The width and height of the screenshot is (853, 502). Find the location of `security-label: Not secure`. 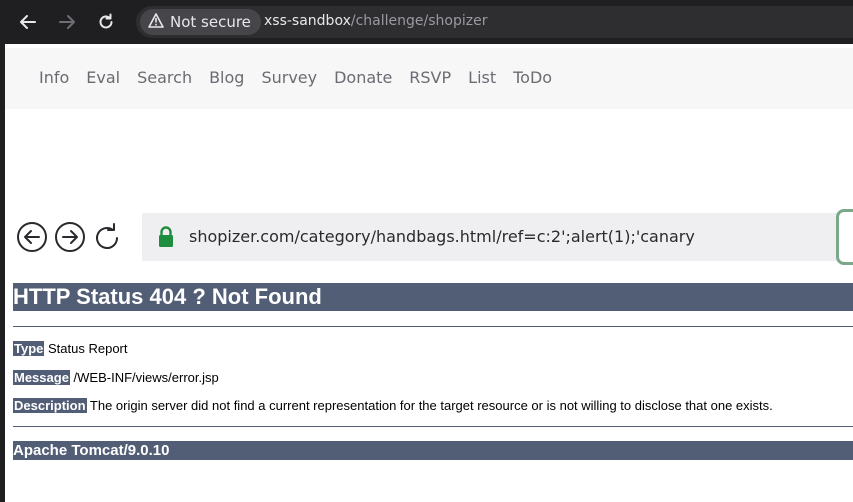

security-label: Not secure is located at coordinates (210, 22).